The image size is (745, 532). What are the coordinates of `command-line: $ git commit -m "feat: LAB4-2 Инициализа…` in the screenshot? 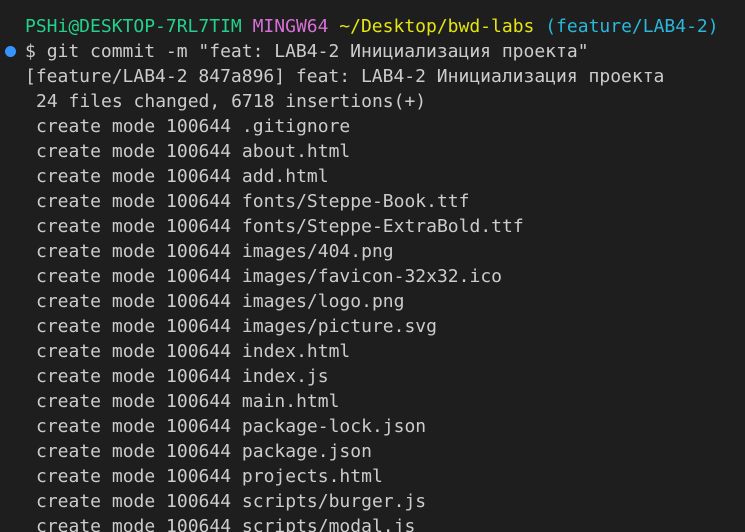 It's located at (372, 51).